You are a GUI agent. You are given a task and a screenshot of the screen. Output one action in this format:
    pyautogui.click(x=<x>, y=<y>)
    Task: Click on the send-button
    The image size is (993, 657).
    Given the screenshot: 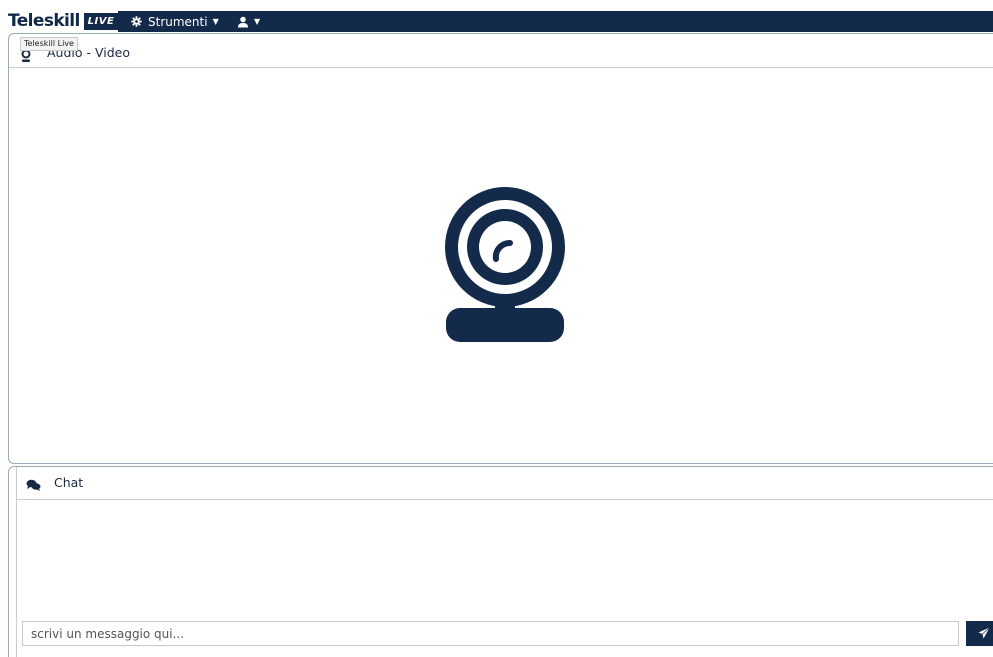 What is the action you would take?
    pyautogui.click(x=979, y=633)
    